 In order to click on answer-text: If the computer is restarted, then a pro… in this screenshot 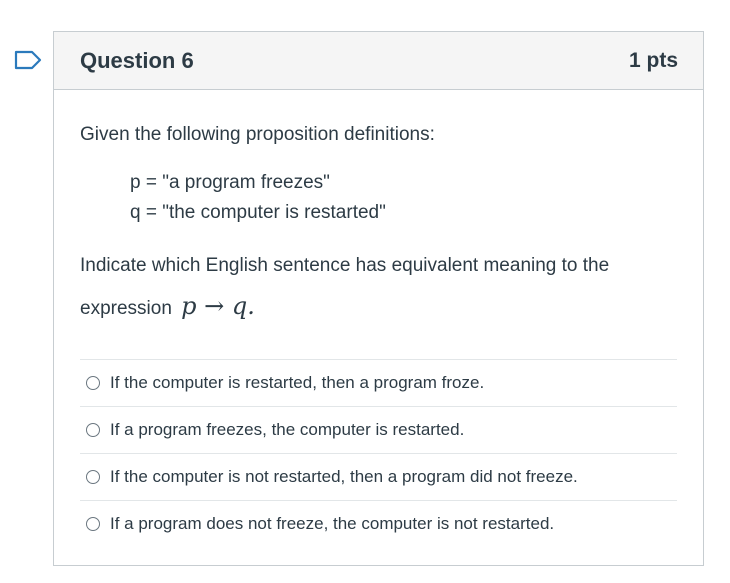, I will do `click(297, 382)`.